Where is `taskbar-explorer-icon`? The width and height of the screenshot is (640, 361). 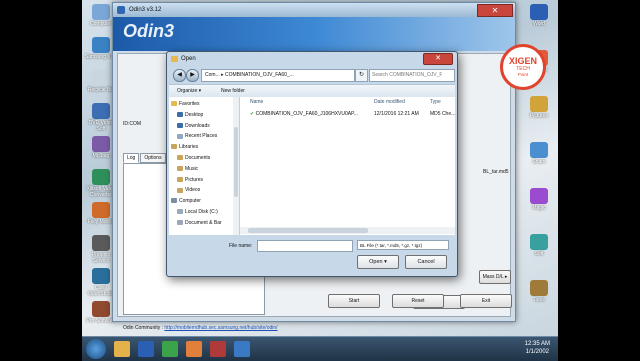 taskbar-explorer-icon is located at coordinates (122, 349).